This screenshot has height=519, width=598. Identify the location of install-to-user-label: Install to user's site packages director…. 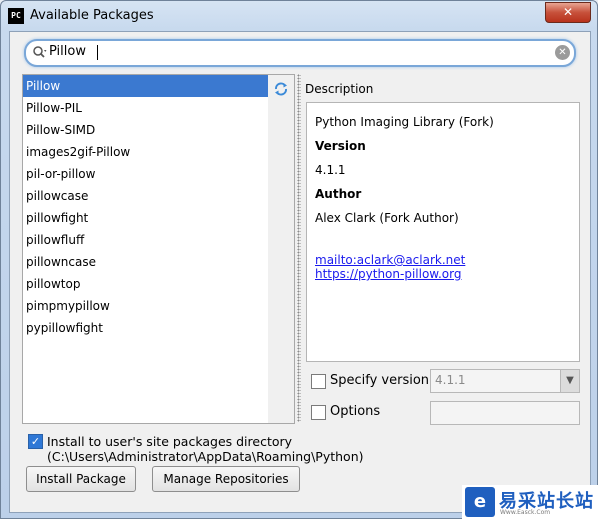
(205, 449).